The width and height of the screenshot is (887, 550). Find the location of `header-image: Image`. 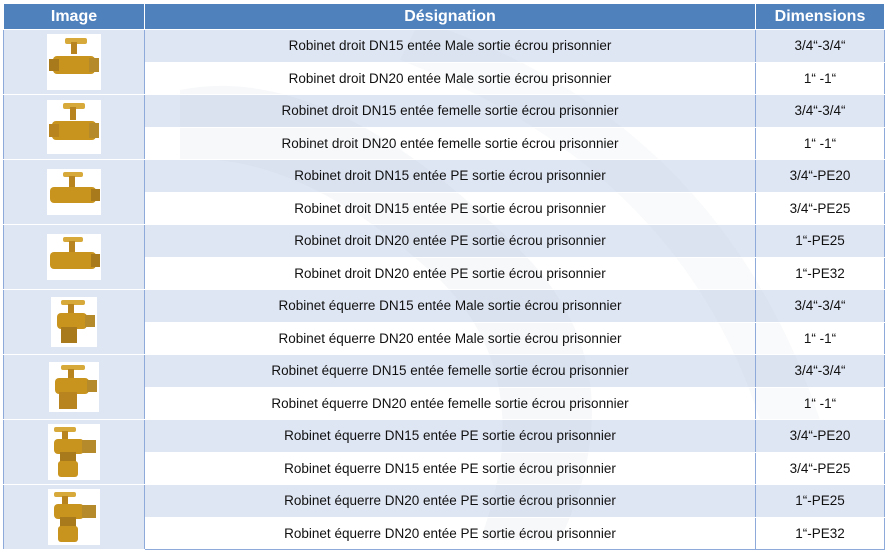

header-image: Image is located at coordinates (74, 16).